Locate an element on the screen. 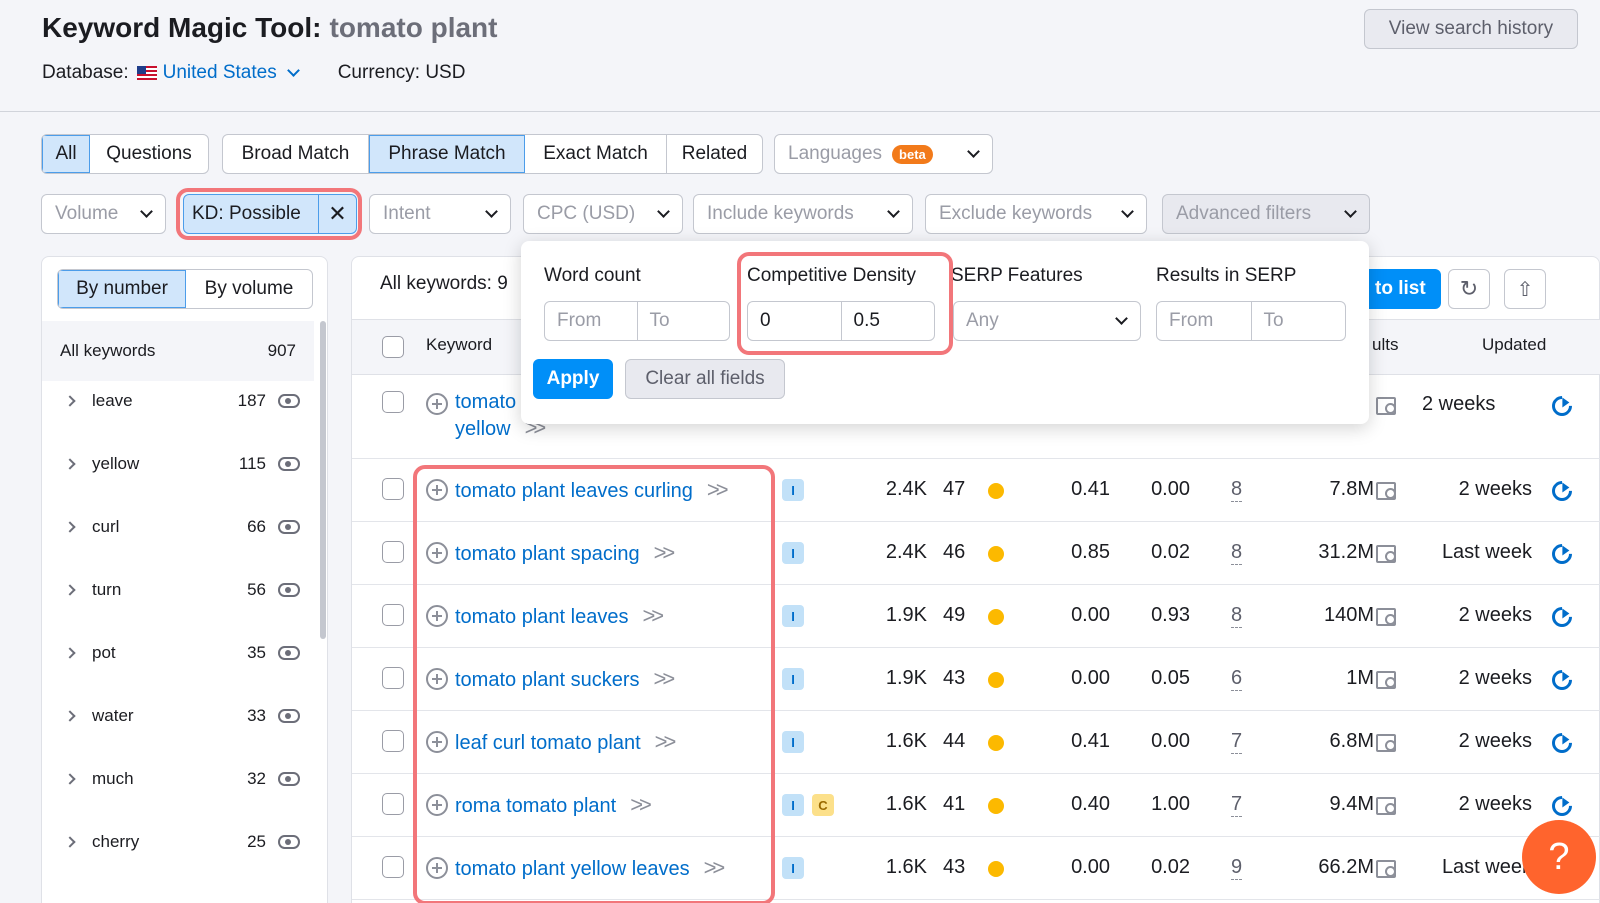  group-word: turn is located at coordinates (107, 589).